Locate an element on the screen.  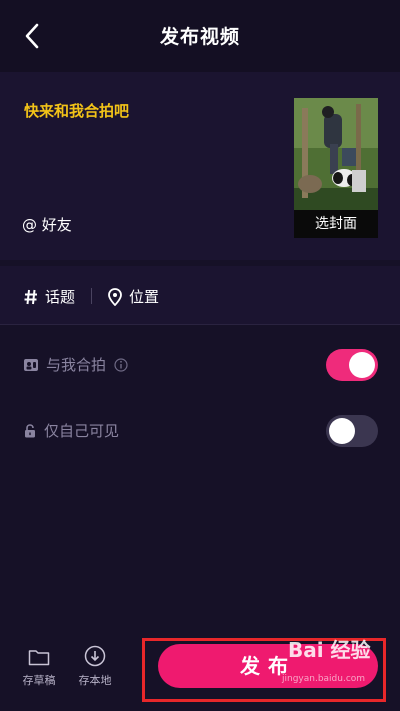
save-draft-label: 存草稿 is located at coordinates (39, 680).